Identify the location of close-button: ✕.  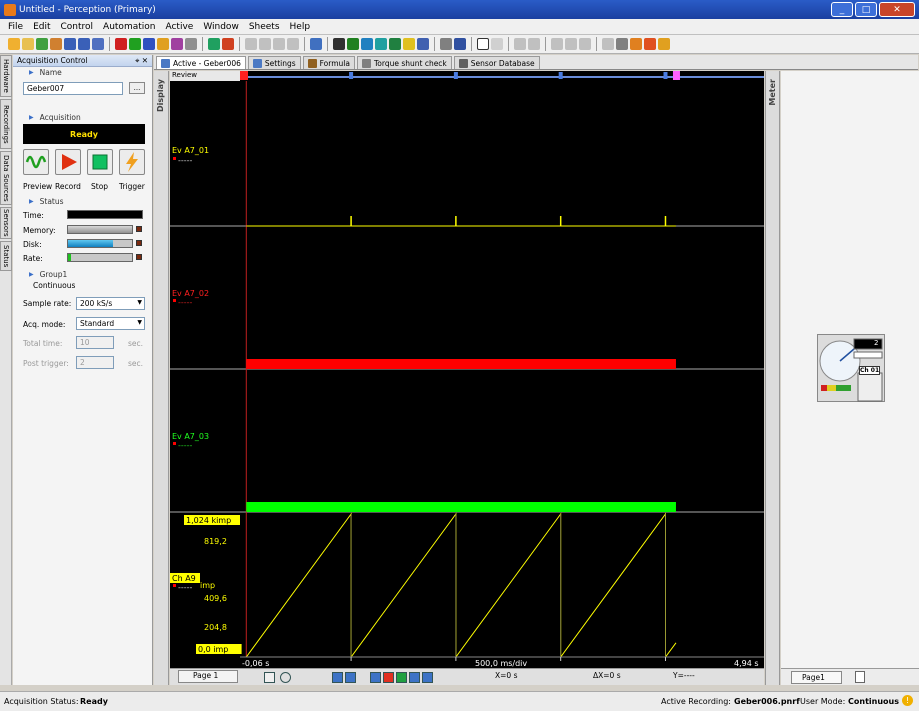
(897, 9).